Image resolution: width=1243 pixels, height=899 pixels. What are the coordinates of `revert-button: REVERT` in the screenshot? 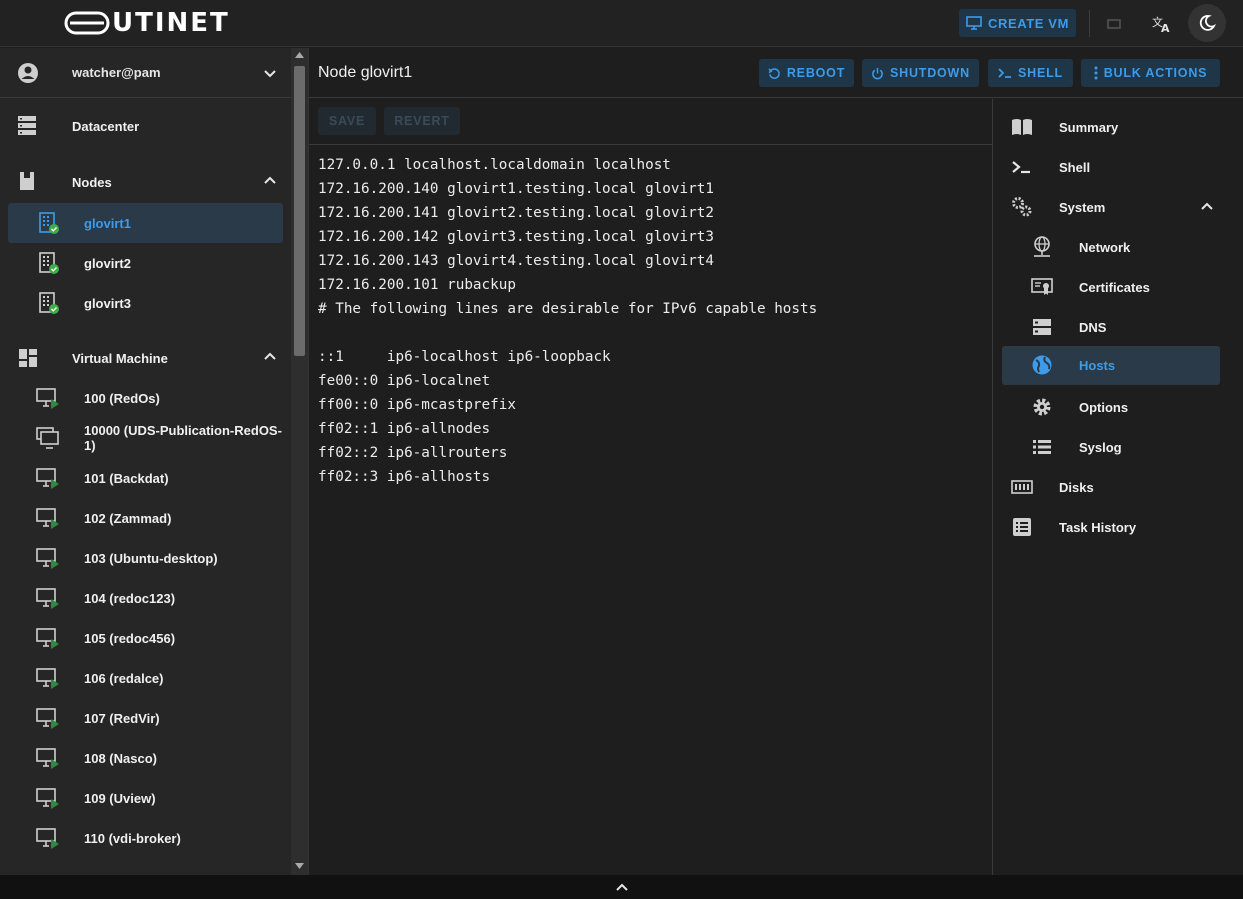 It's located at (422, 121).